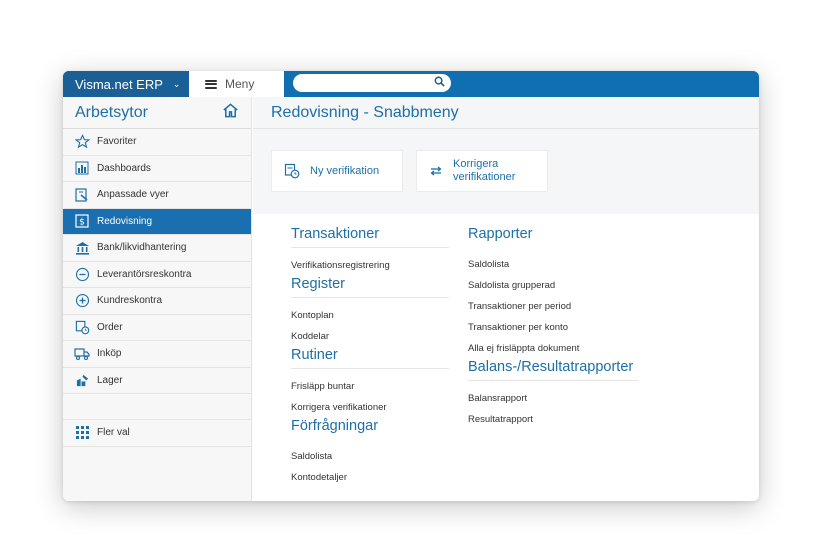 This screenshot has height=560, width=822. Describe the element at coordinates (553, 306) in the screenshot. I see `link-transaktioner-per-period: Transaktioner per period` at that location.